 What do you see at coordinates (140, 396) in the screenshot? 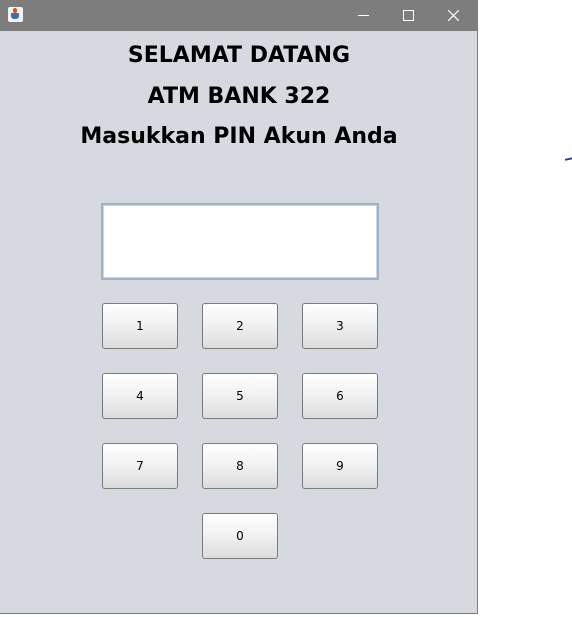
I see `keypad-button-4: 4` at bounding box center [140, 396].